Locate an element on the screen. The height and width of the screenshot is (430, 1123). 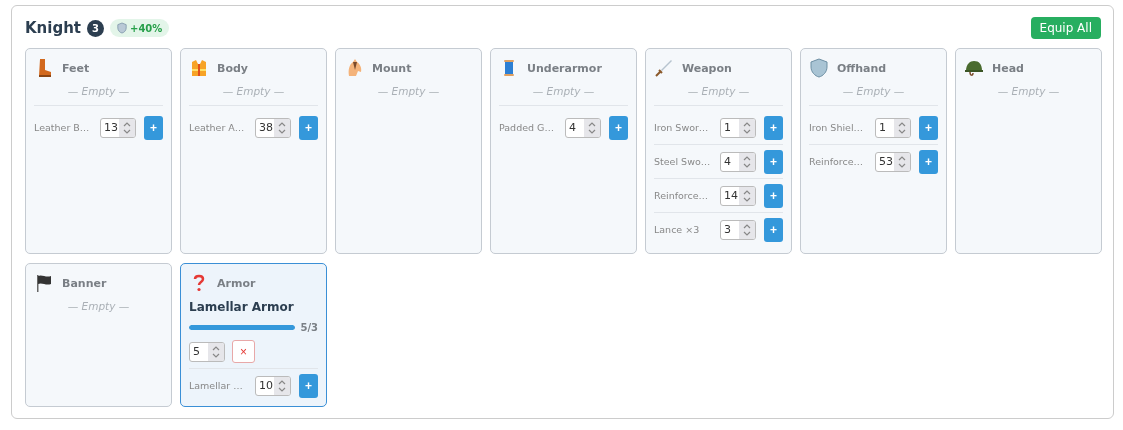
slot-title: Banner is located at coordinates (84, 283).